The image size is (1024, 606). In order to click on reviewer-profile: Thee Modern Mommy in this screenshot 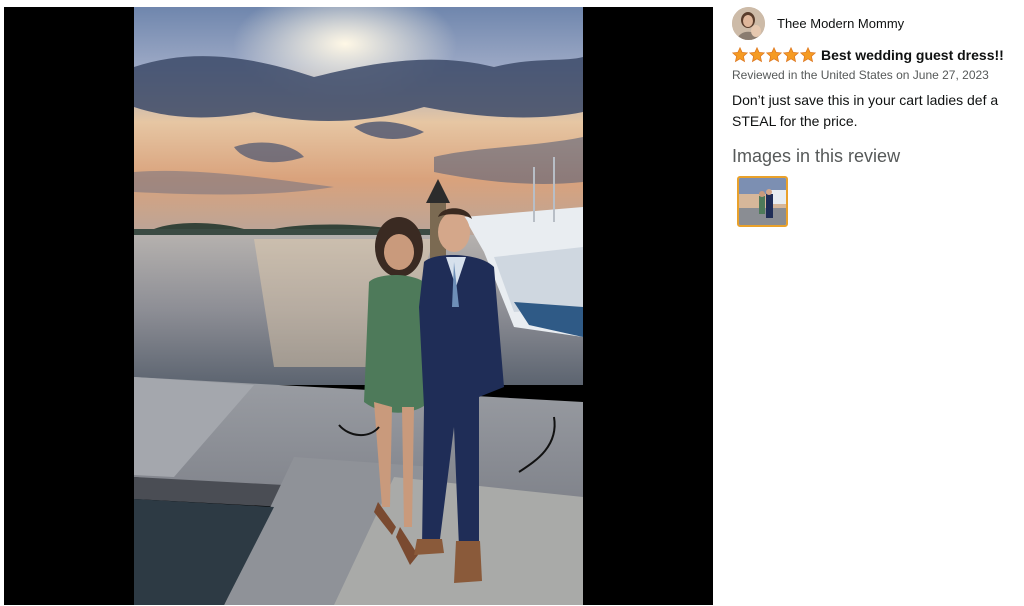, I will do `click(875, 23)`.